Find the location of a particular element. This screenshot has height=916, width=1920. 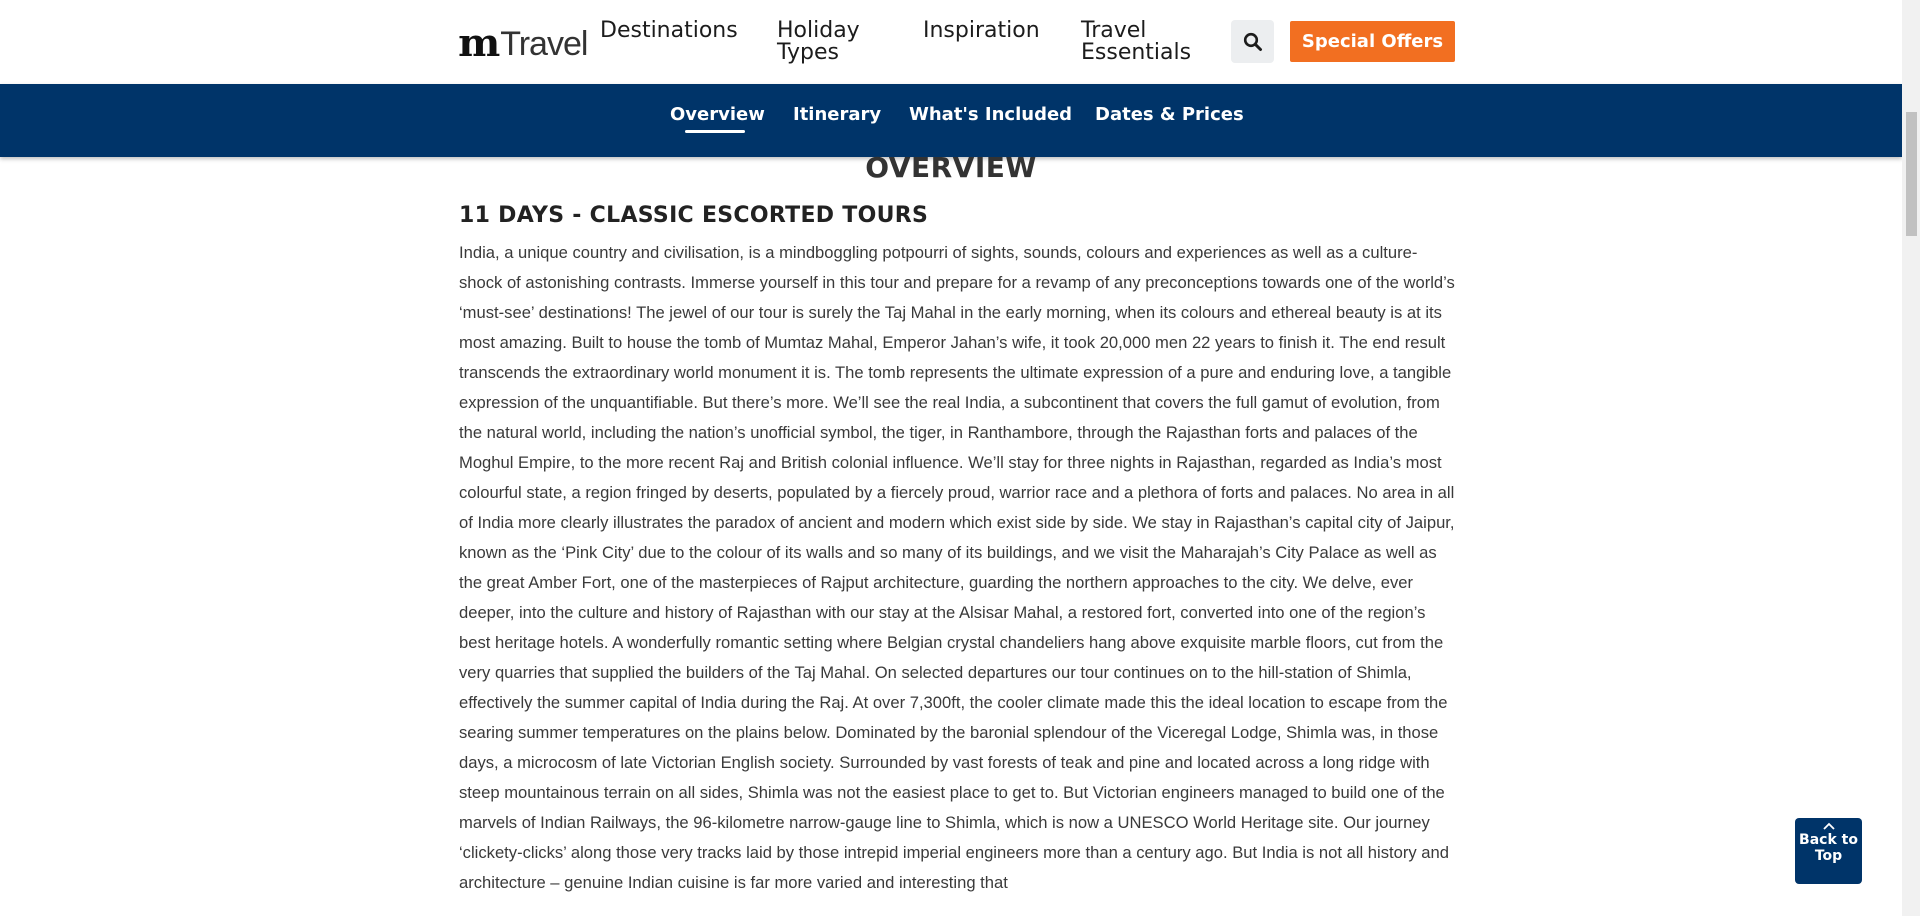

back-to-top-label: Top is located at coordinates (1828, 856).